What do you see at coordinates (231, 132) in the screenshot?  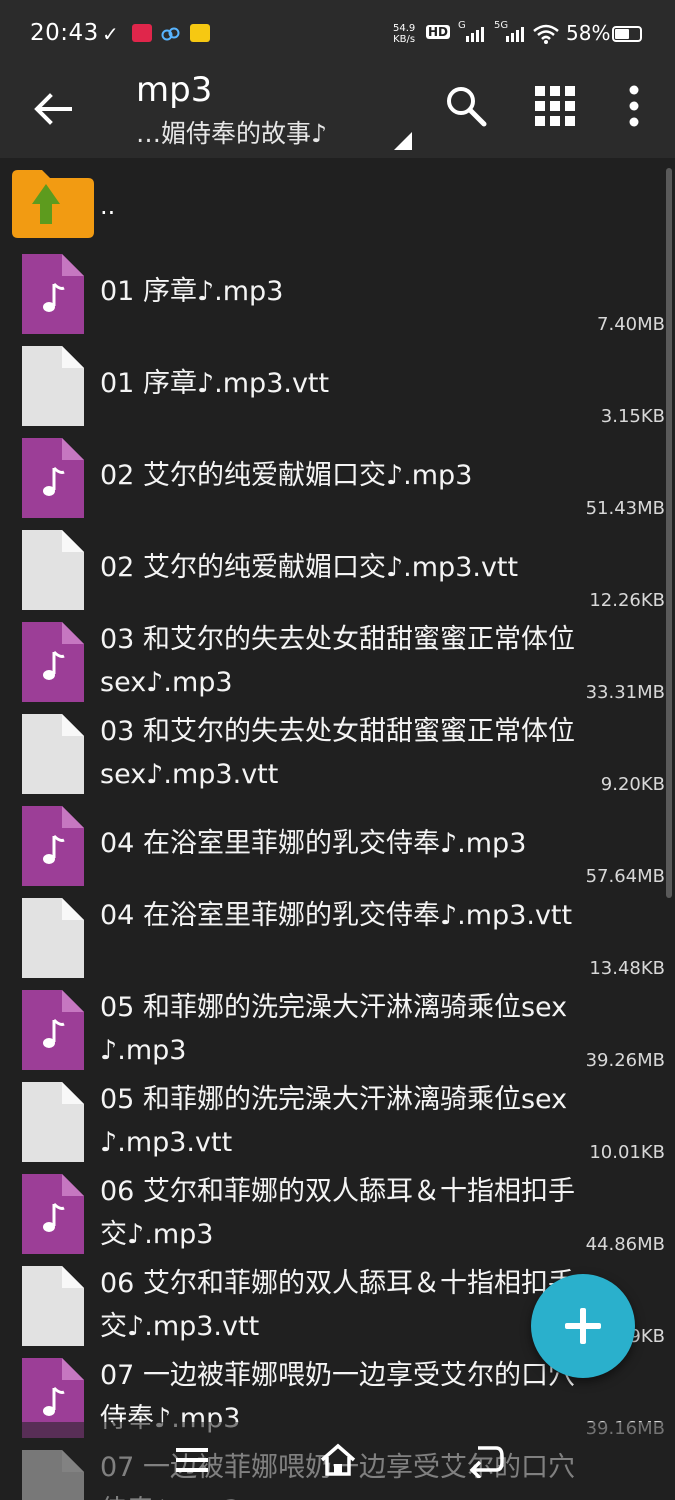 I see `folder-path-subtitle: …媚侍奉的故事♪` at bounding box center [231, 132].